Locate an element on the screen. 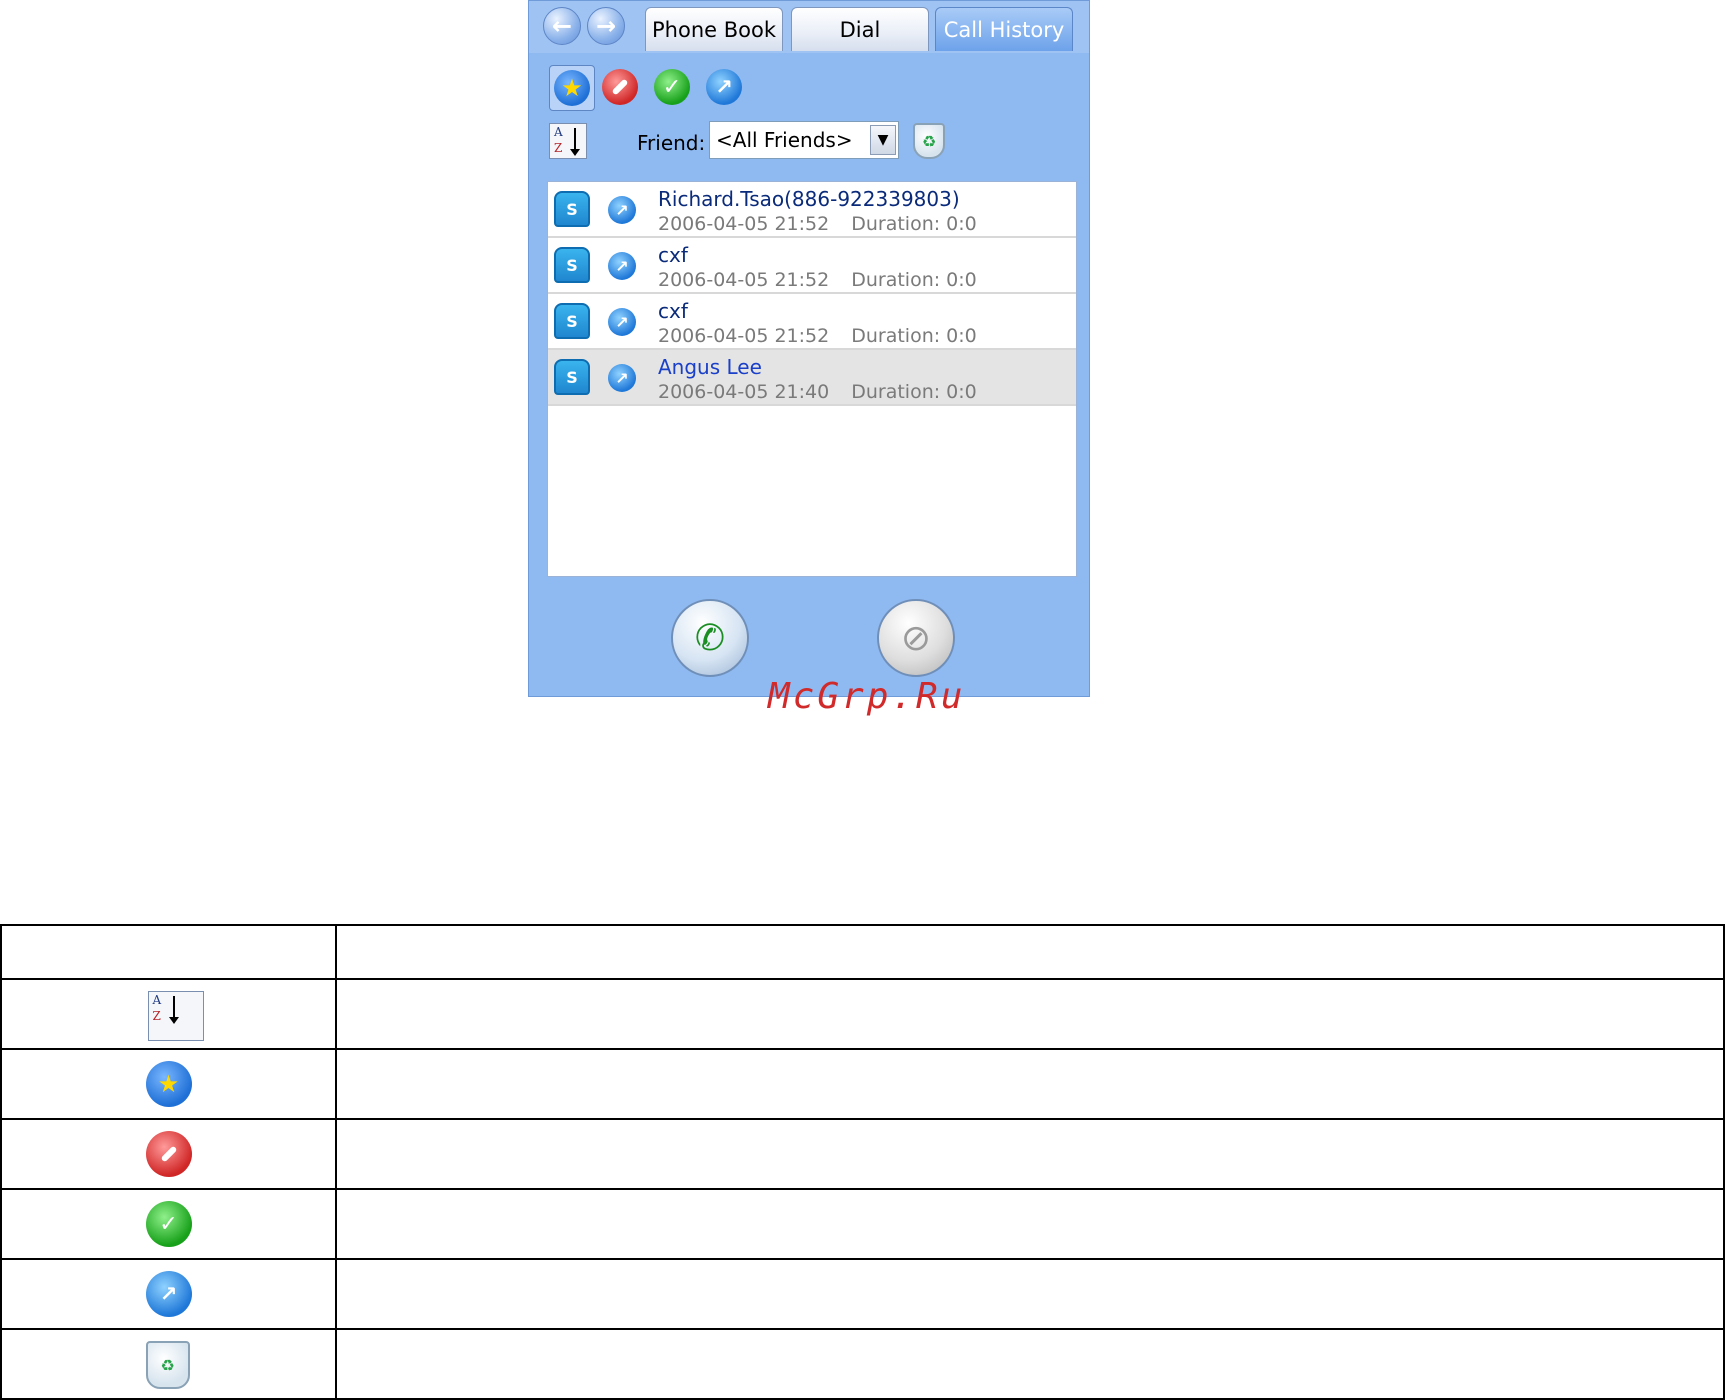  table-cell-icon: ♻ is located at coordinates (168, 1364).